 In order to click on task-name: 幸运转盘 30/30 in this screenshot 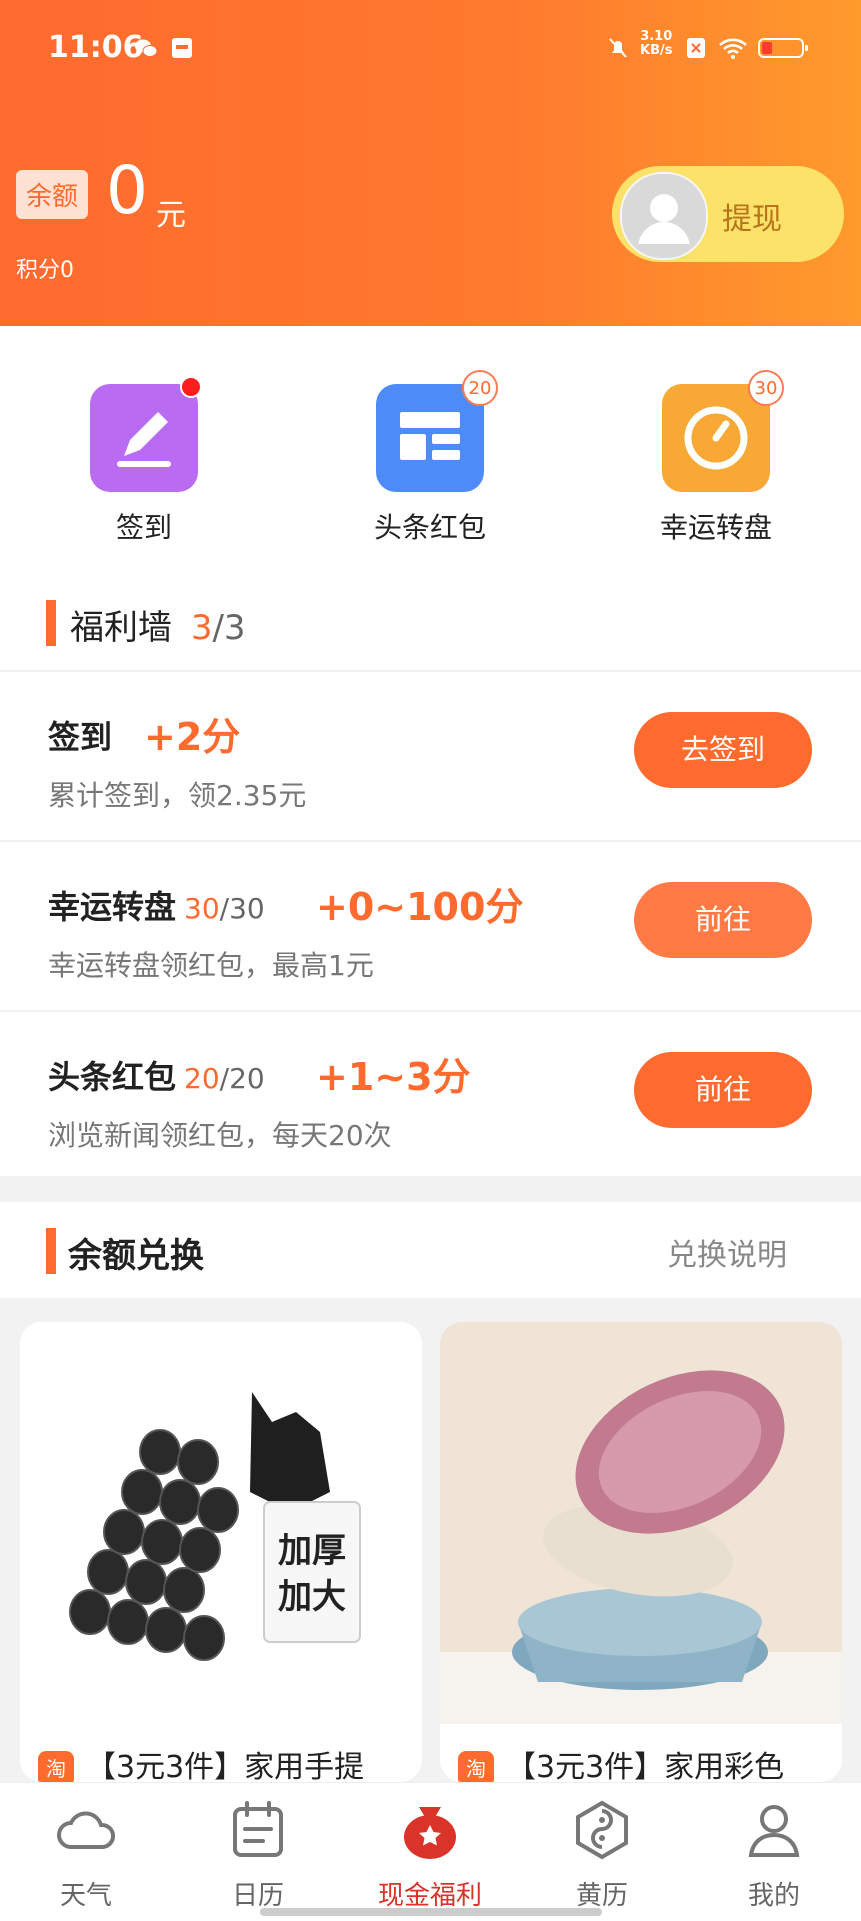, I will do `click(156, 907)`.